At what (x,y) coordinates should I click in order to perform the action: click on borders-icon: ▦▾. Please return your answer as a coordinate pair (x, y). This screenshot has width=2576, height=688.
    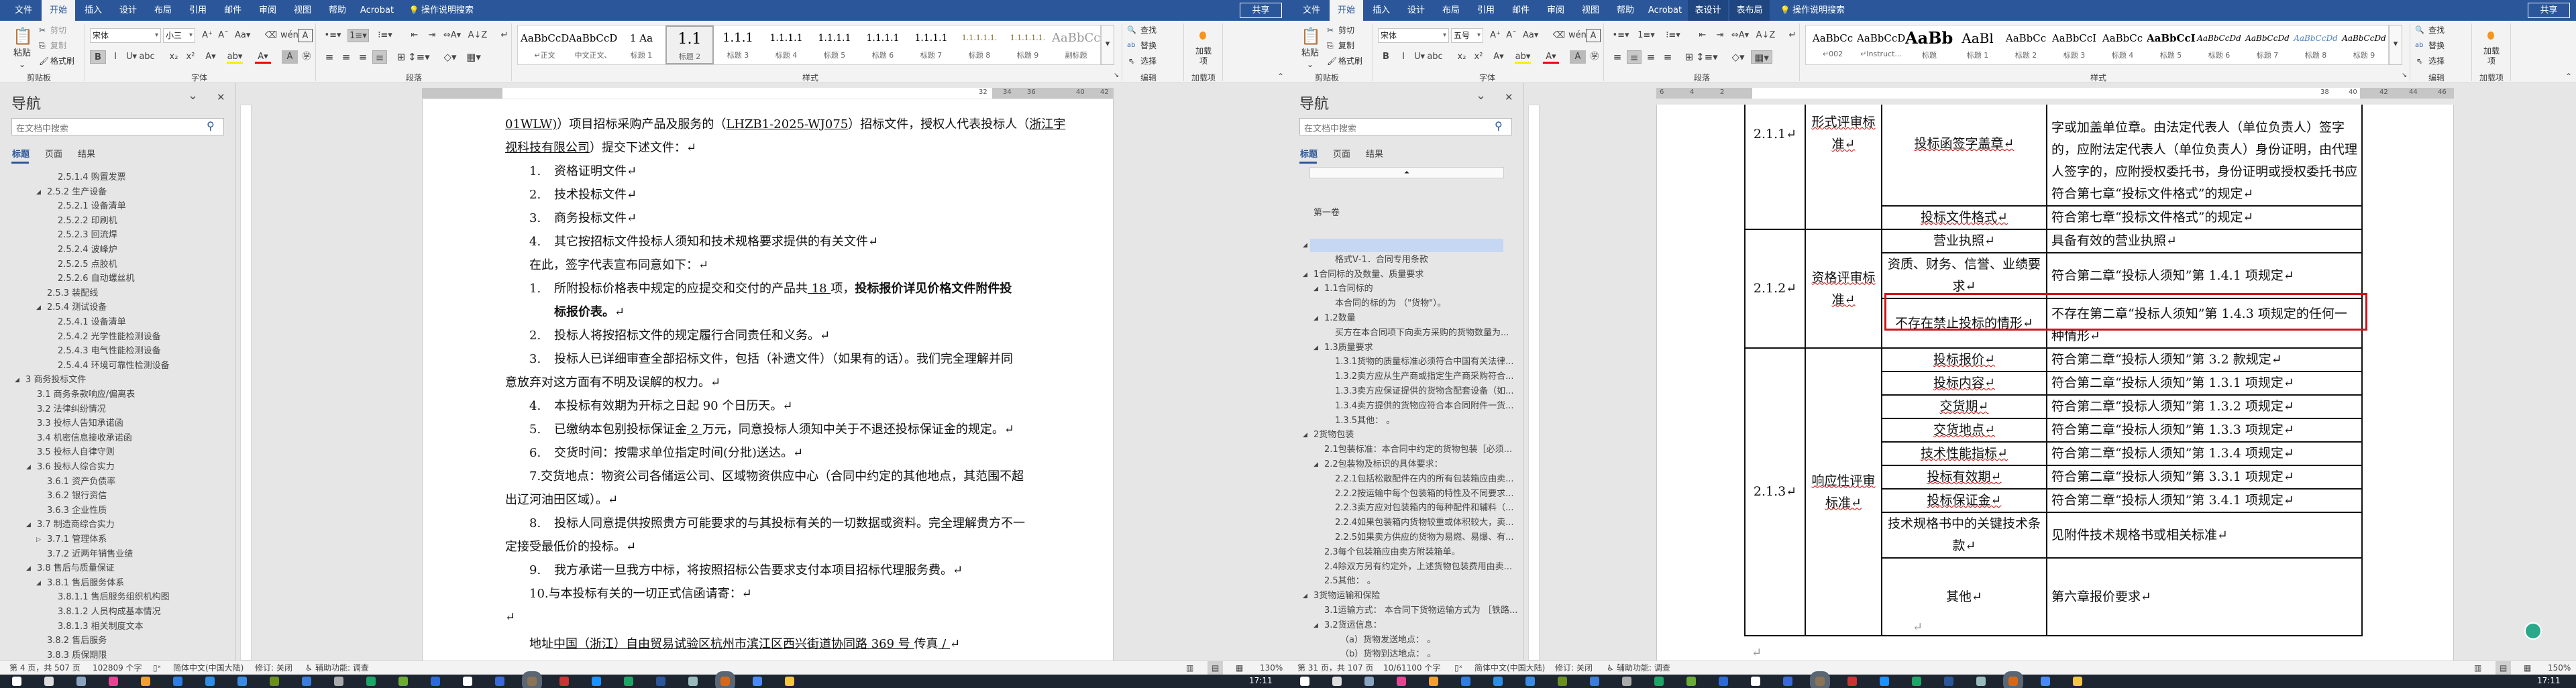
    Looking at the image, I should click on (473, 57).